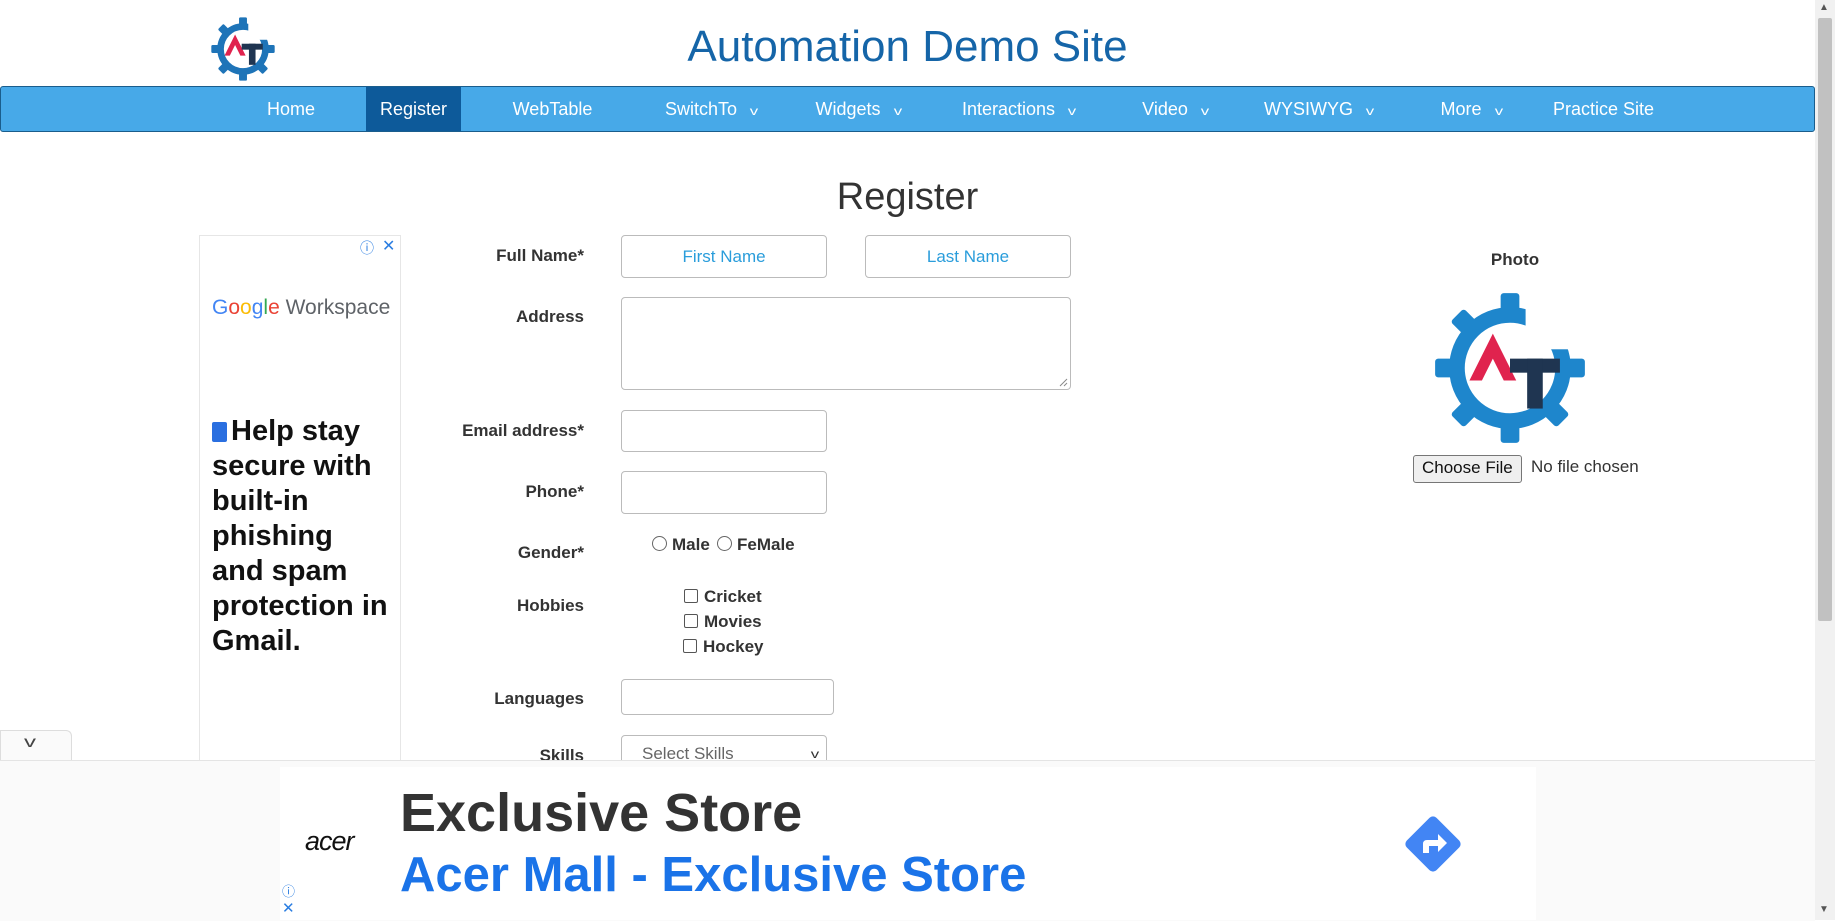  I want to click on resize-handle-icon, so click(1063, 382).